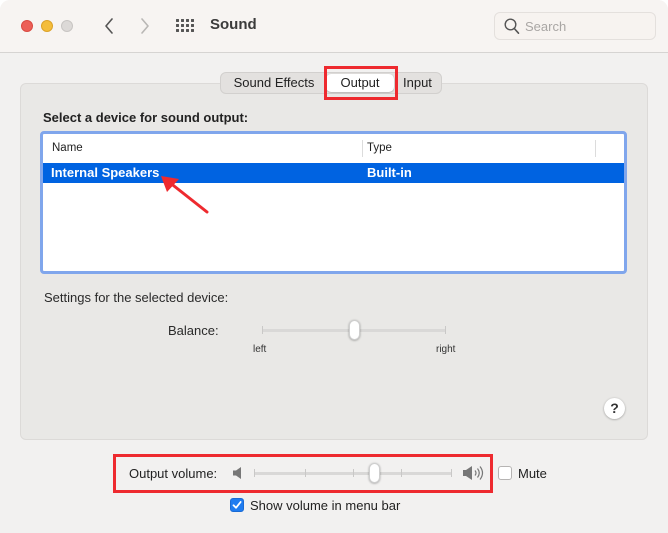 This screenshot has height=533, width=668. I want to click on search-icon, so click(512, 26).